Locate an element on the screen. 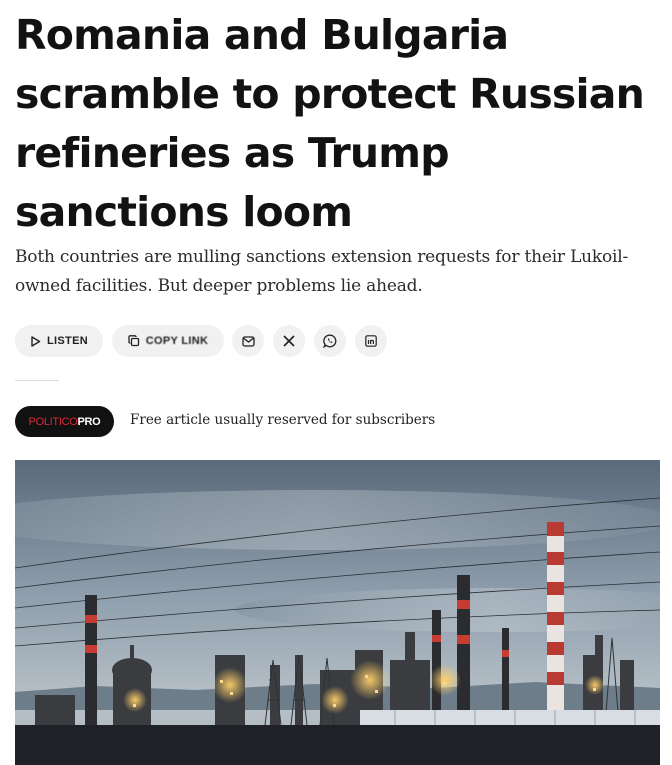 The image size is (672, 765). email-share-button is located at coordinates (248, 341).